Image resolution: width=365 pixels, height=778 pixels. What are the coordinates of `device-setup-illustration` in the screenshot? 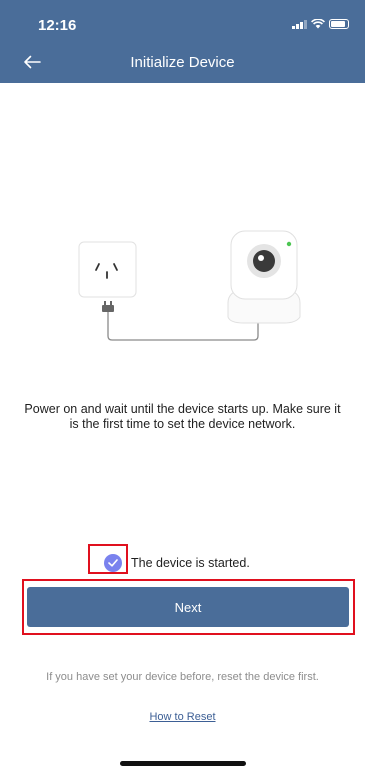 It's located at (189, 285).